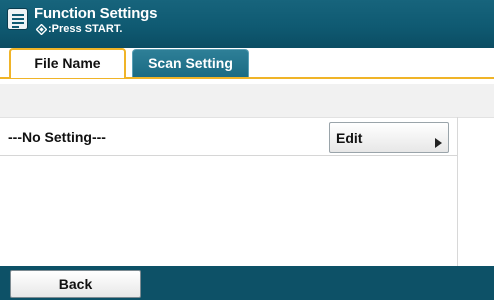 The image size is (494, 300). What do you see at coordinates (96, 13) in the screenshot?
I see `page-title: Function Settings` at bounding box center [96, 13].